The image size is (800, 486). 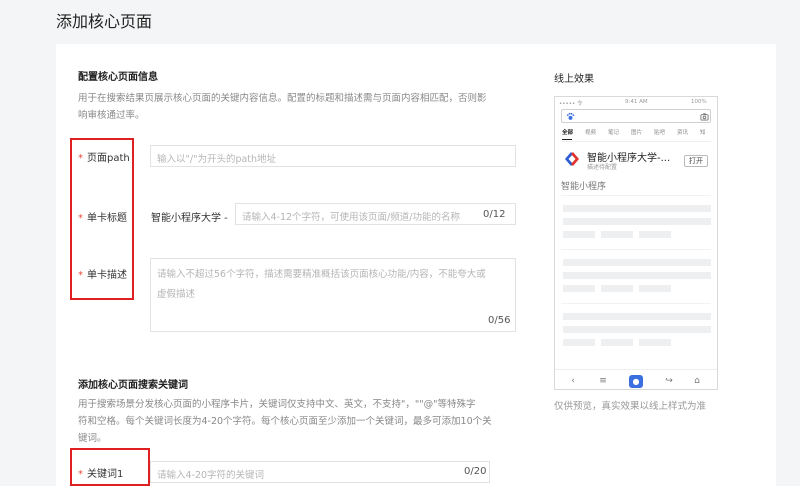 I want to click on path-label: * 页面path, so click(x=104, y=156).